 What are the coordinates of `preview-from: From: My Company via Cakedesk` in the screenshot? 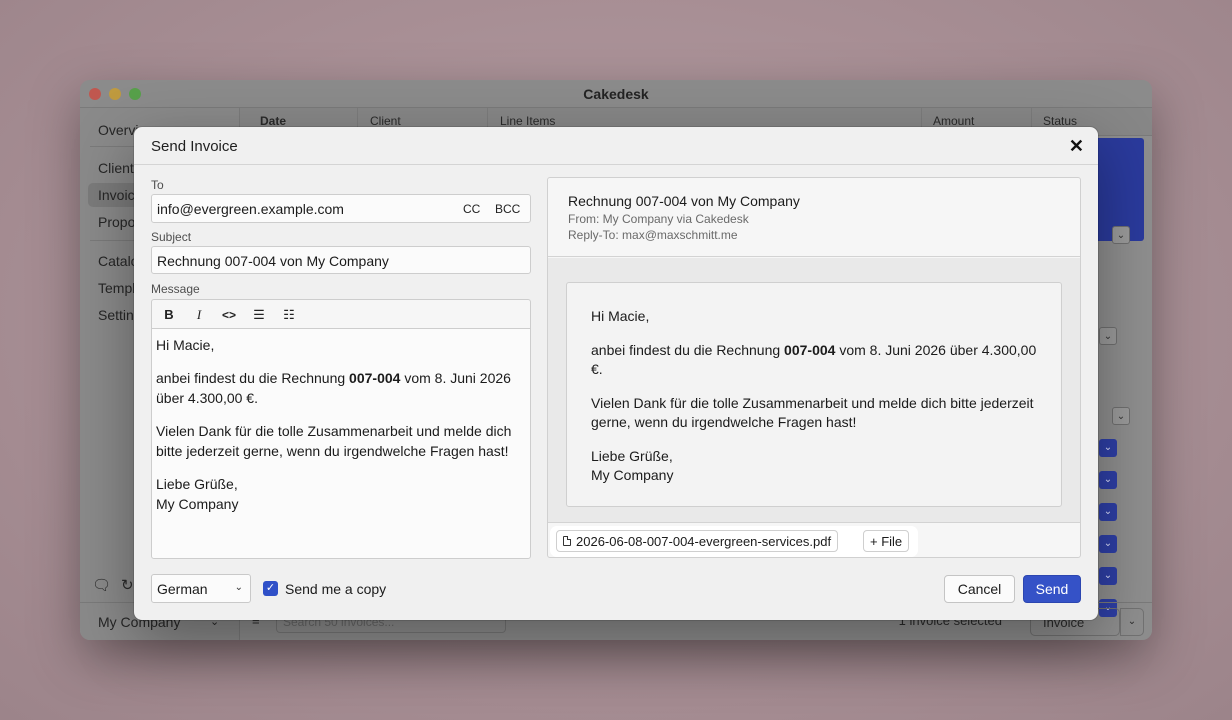 It's located at (658, 219).